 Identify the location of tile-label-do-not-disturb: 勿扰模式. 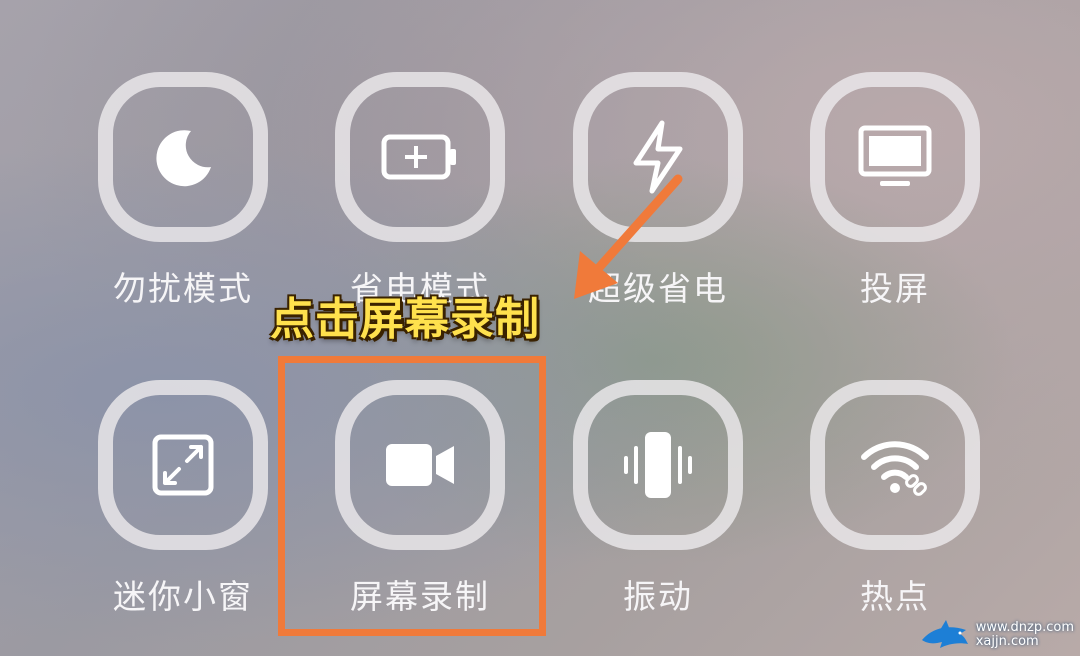
(183, 288).